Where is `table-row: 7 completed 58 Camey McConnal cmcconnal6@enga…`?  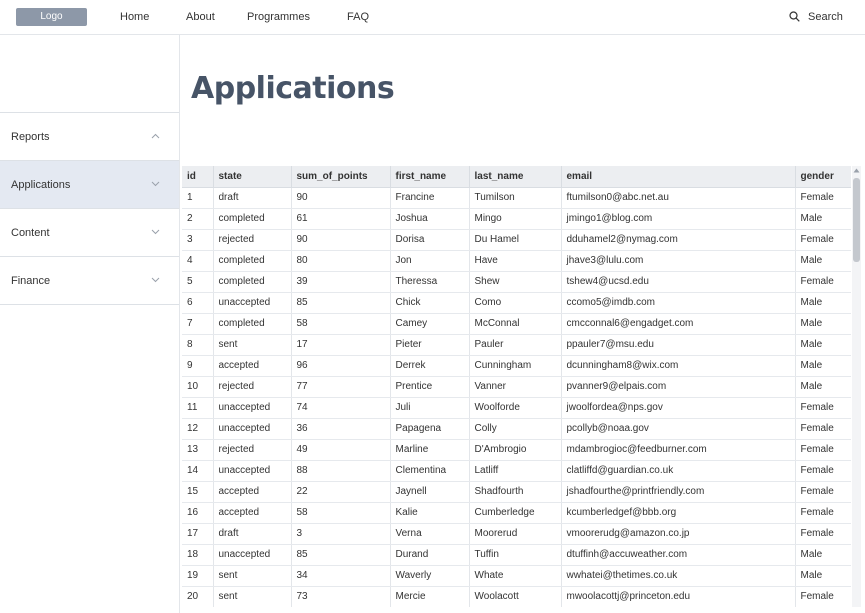
table-row: 7 completed 58 Camey McConnal cmcconnal6@enga… is located at coordinates (516, 324).